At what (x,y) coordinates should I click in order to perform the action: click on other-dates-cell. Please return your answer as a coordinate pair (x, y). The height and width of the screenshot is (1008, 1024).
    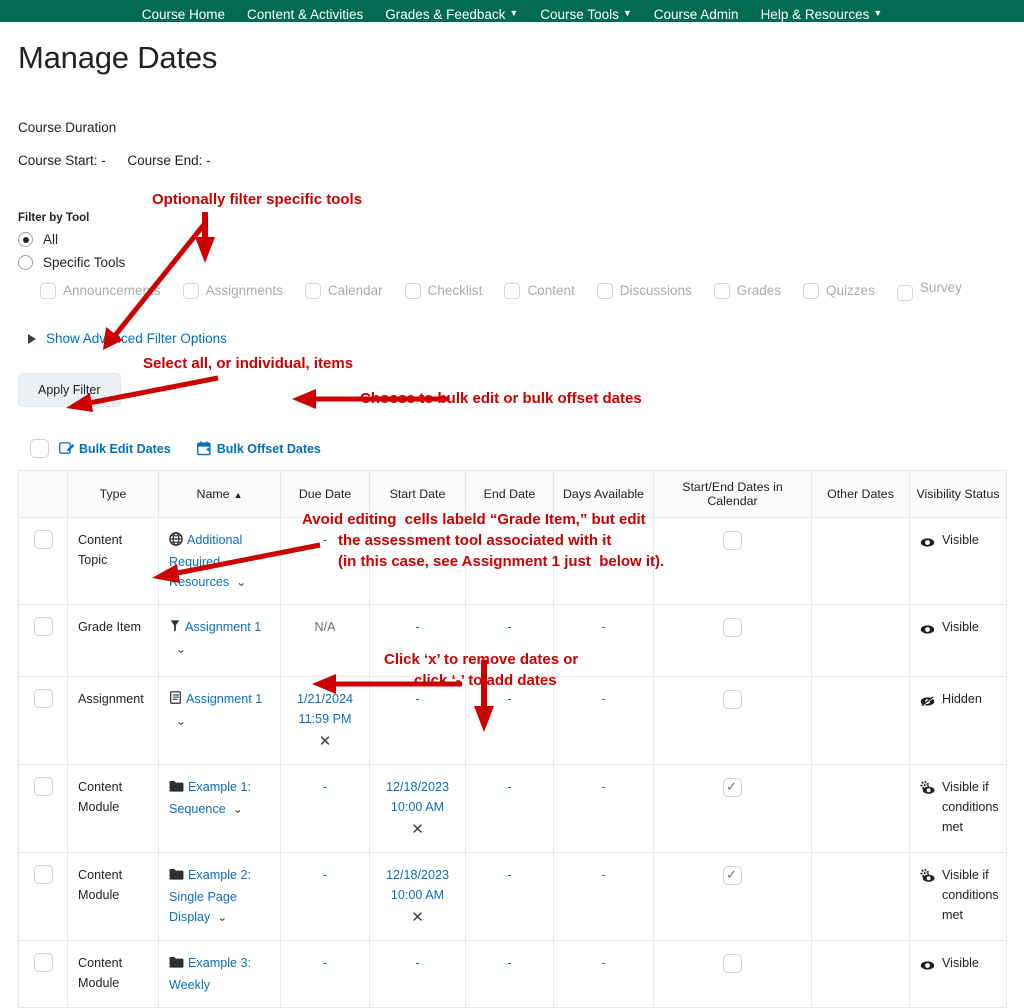
    Looking at the image, I should click on (860, 974).